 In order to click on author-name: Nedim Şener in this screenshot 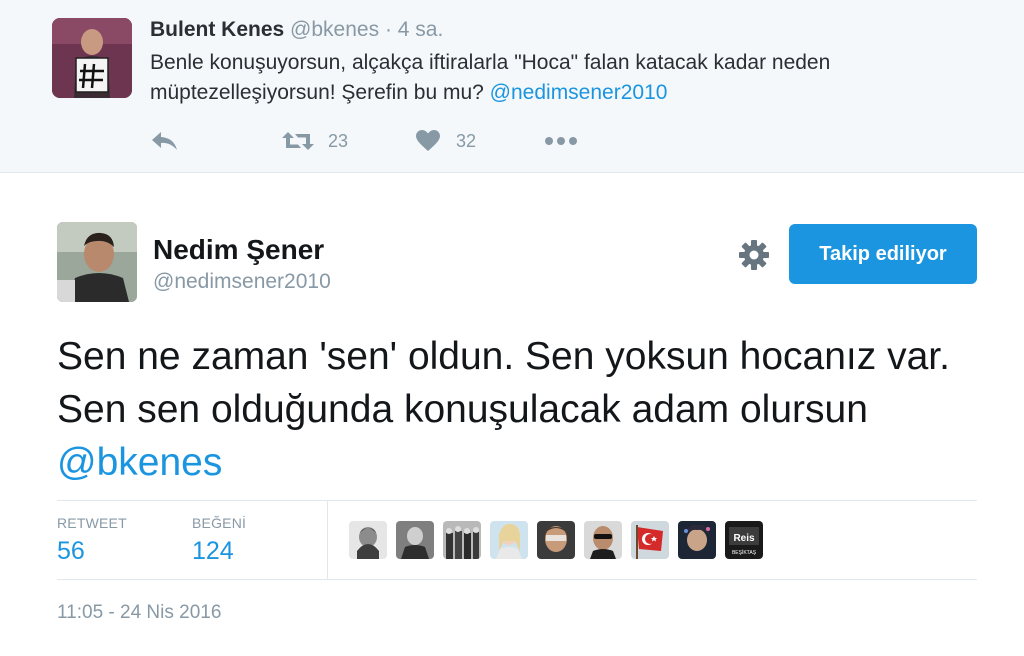, I will do `click(238, 250)`.